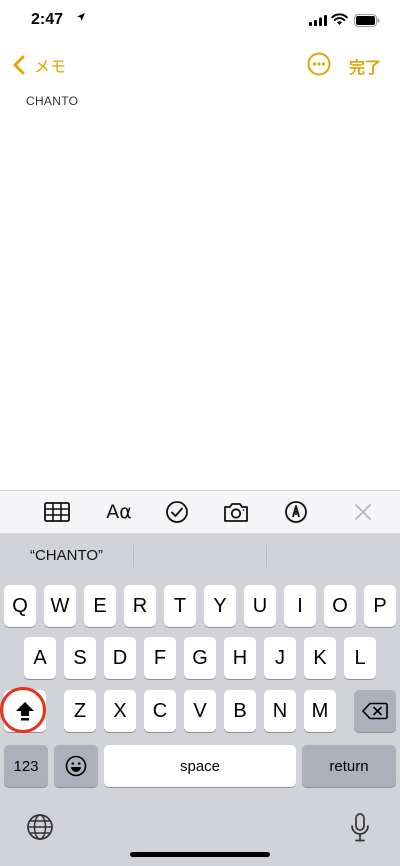 The width and height of the screenshot is (400, 866). I want to click on table-button, so click(57, 512).